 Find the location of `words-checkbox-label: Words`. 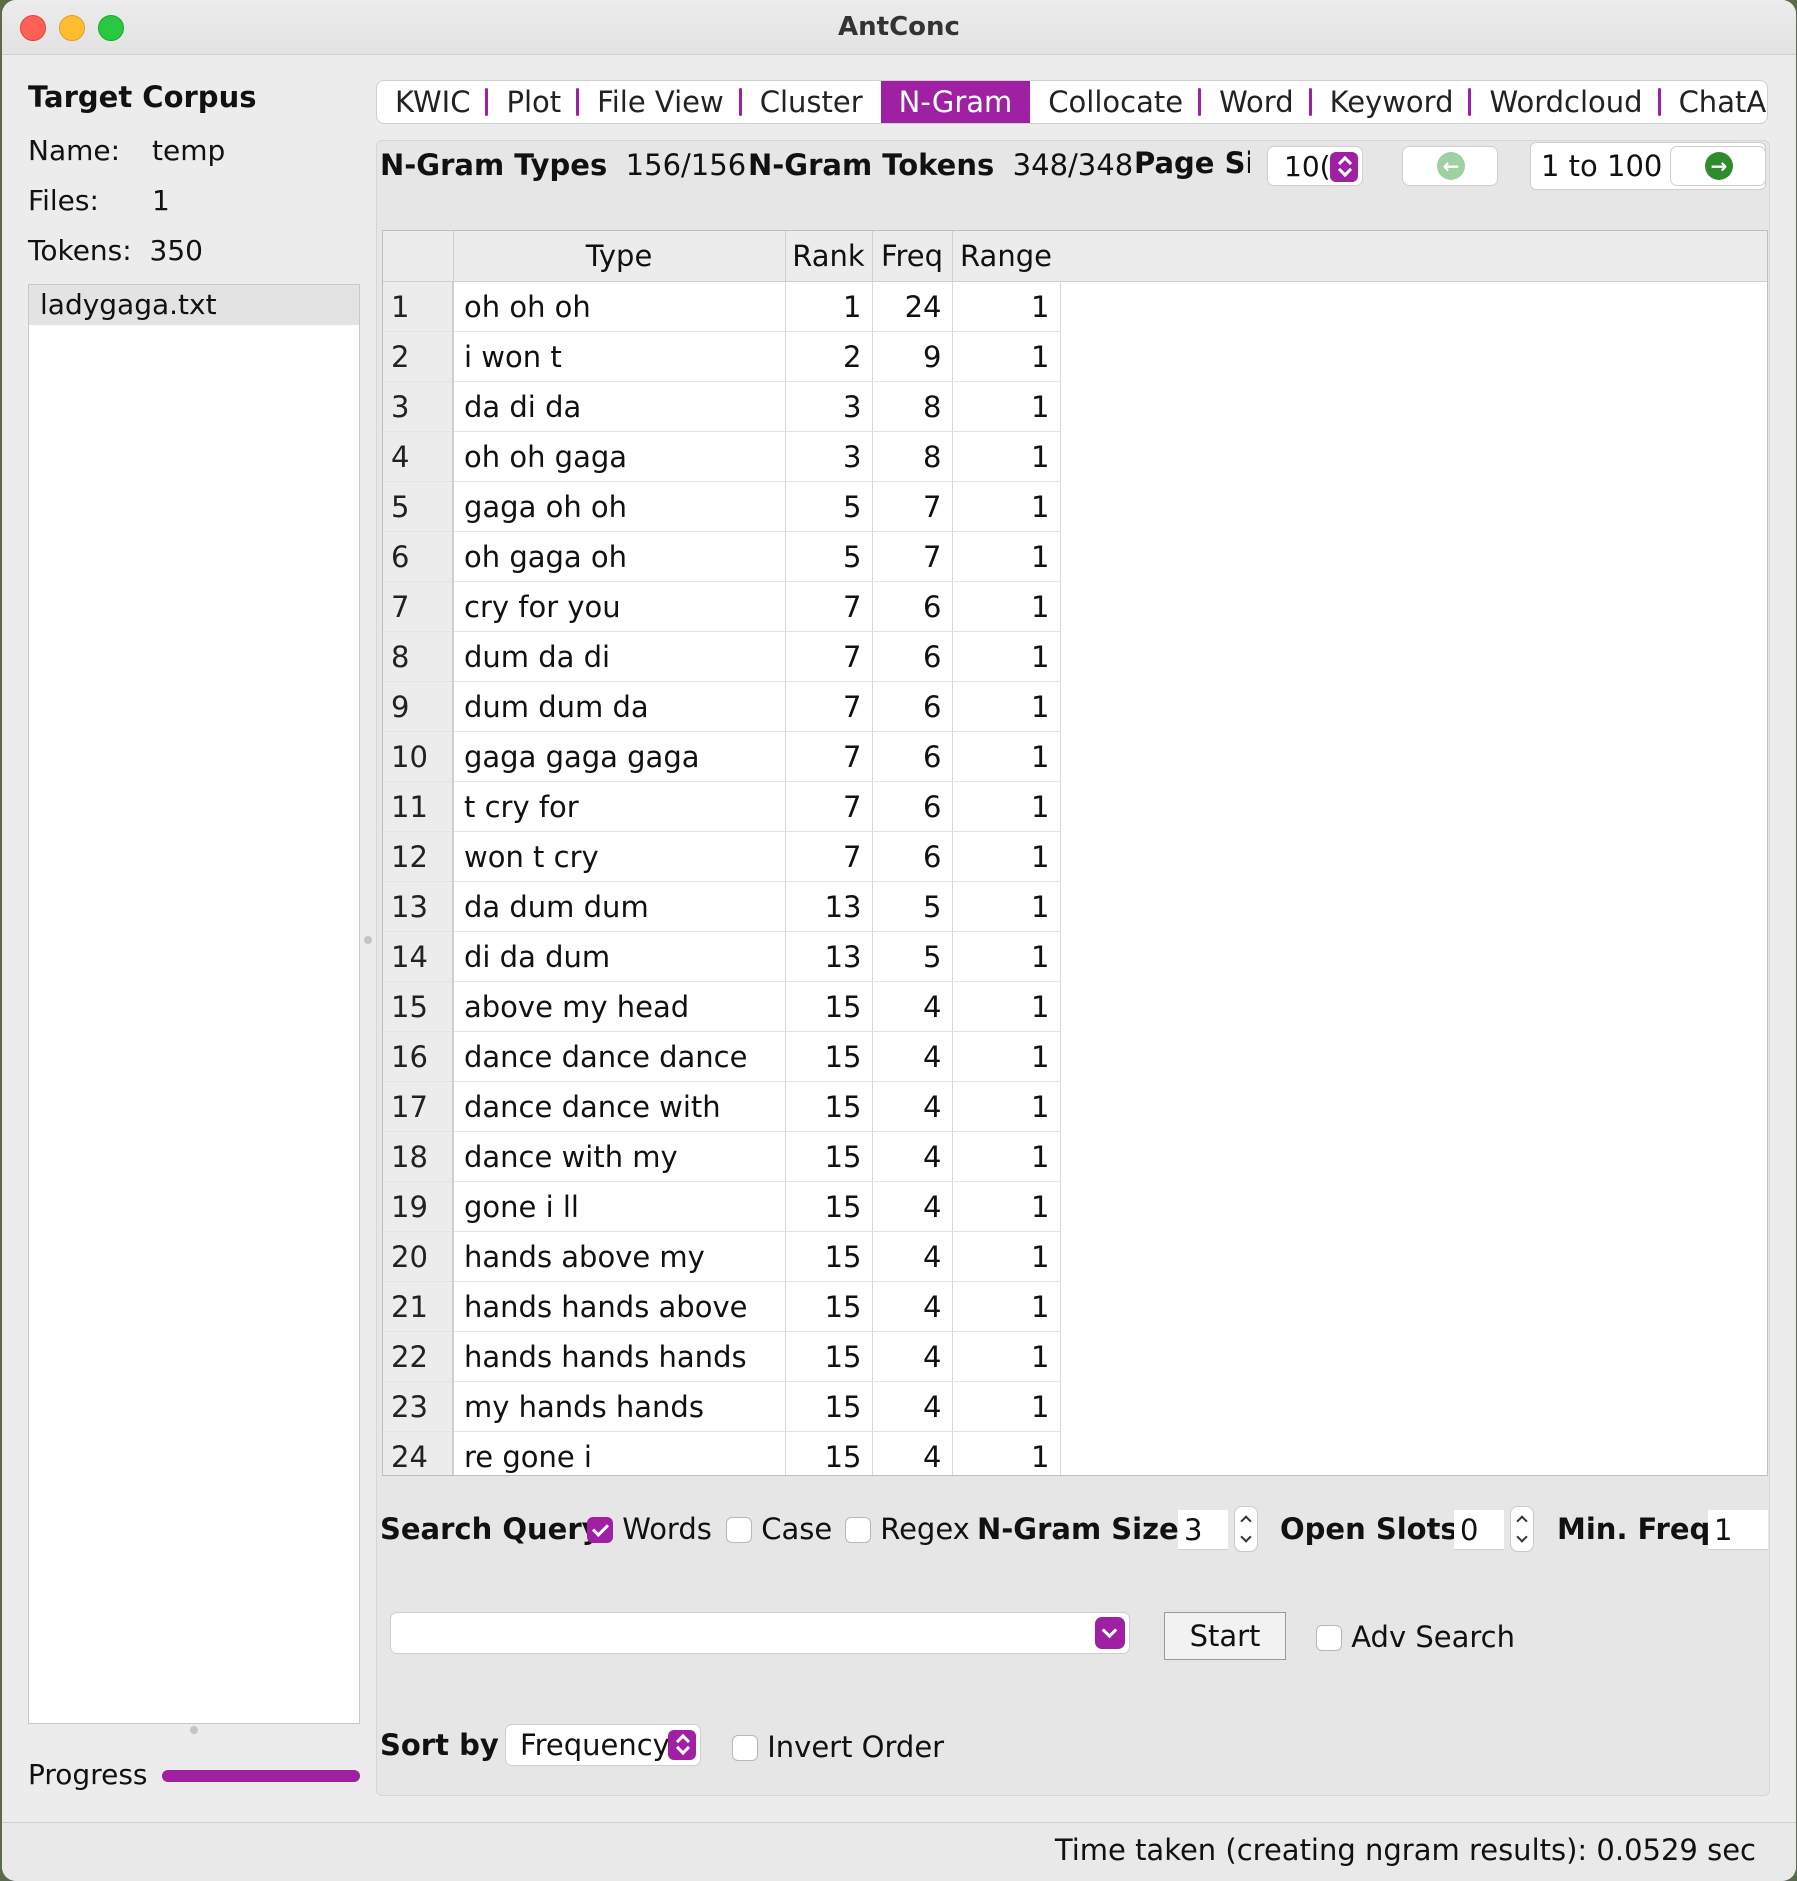

words-checkbox-label: Words is located at coordinates (667, 1529).